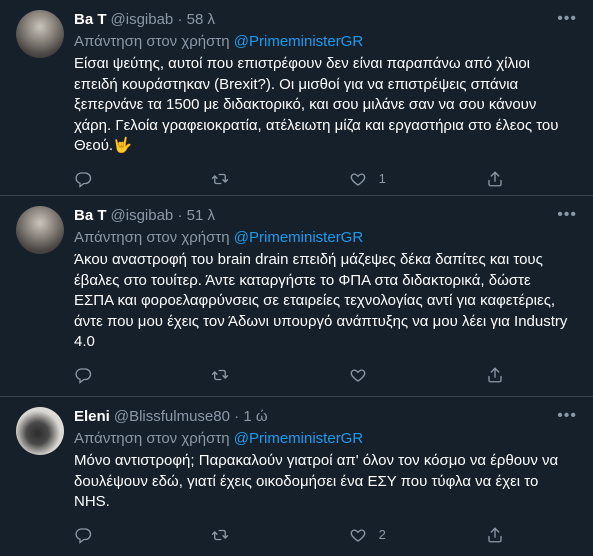 The width and height of the screenshot is (593, 556). What do you see at coordinates (92, 417) in the screenshot?
I see `display-name: Eleni` at bounding box center [92, 417].